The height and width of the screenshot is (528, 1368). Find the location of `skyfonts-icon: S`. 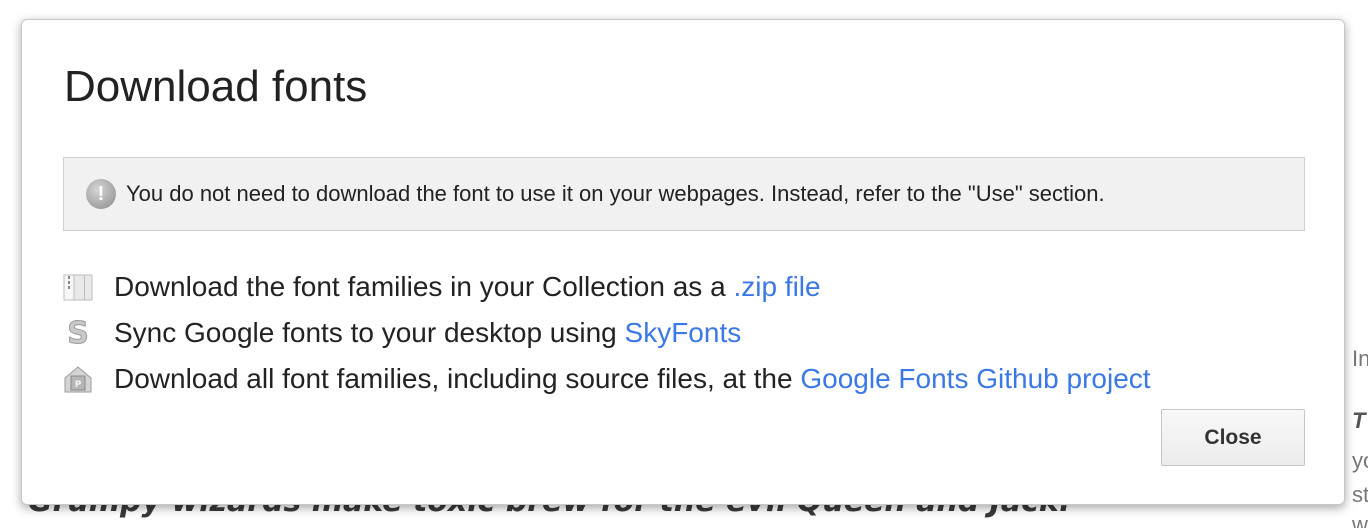

skyfonts-icon: S is located at coordinates (78, 333).